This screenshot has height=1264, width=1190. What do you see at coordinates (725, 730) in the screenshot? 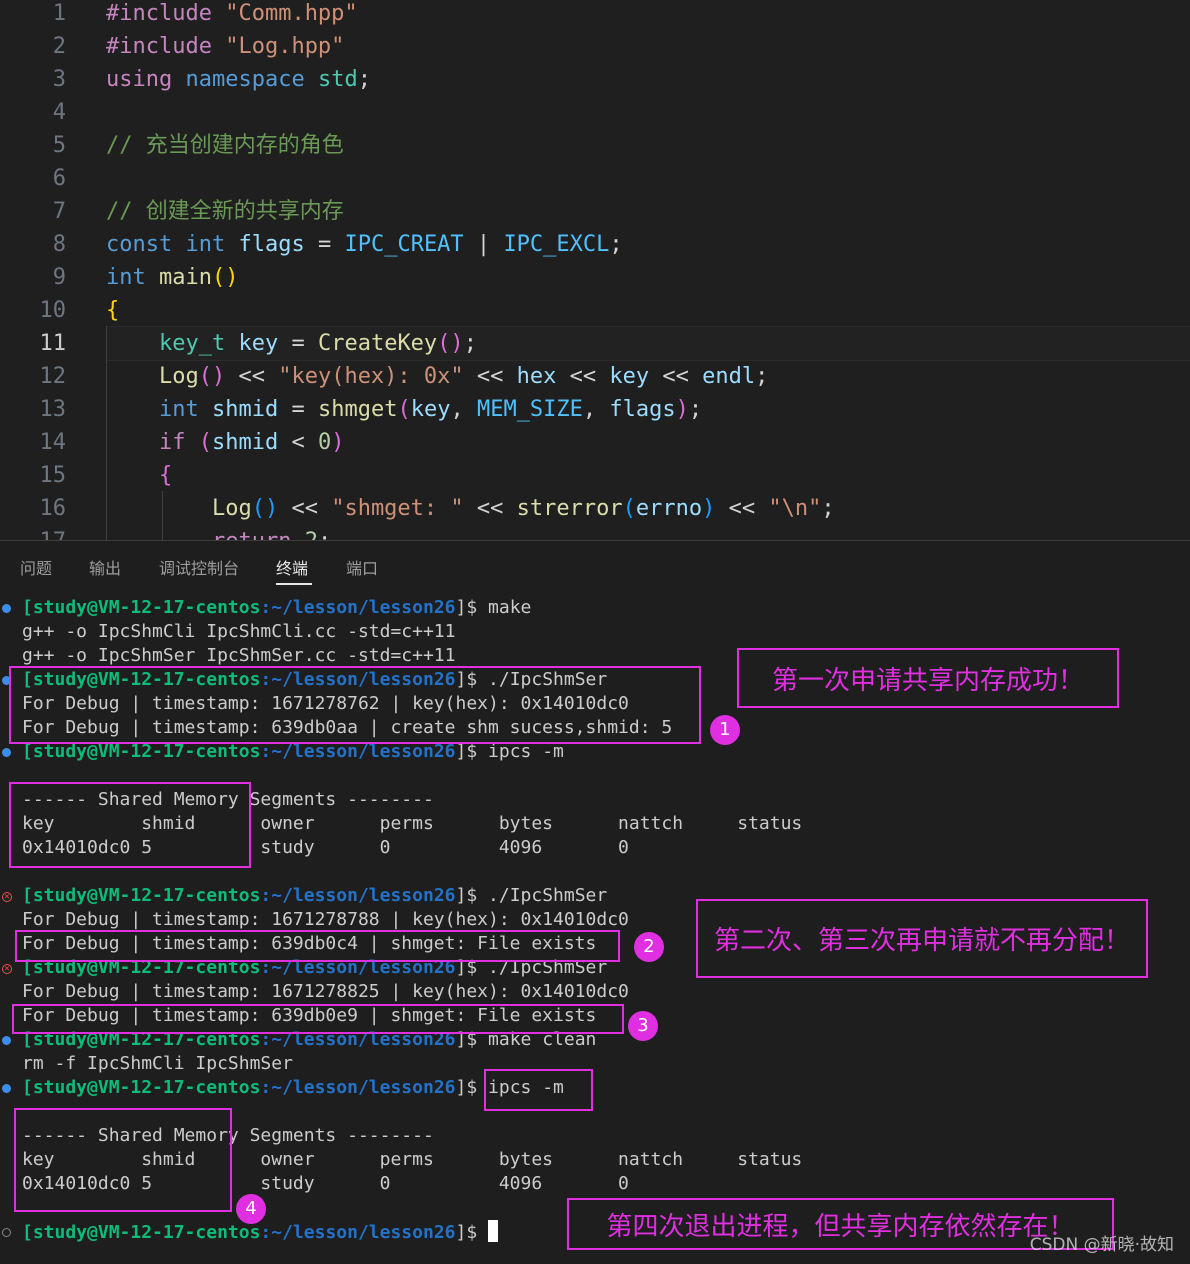
I see `marker-1: 1` at bounding box center [725, 730].